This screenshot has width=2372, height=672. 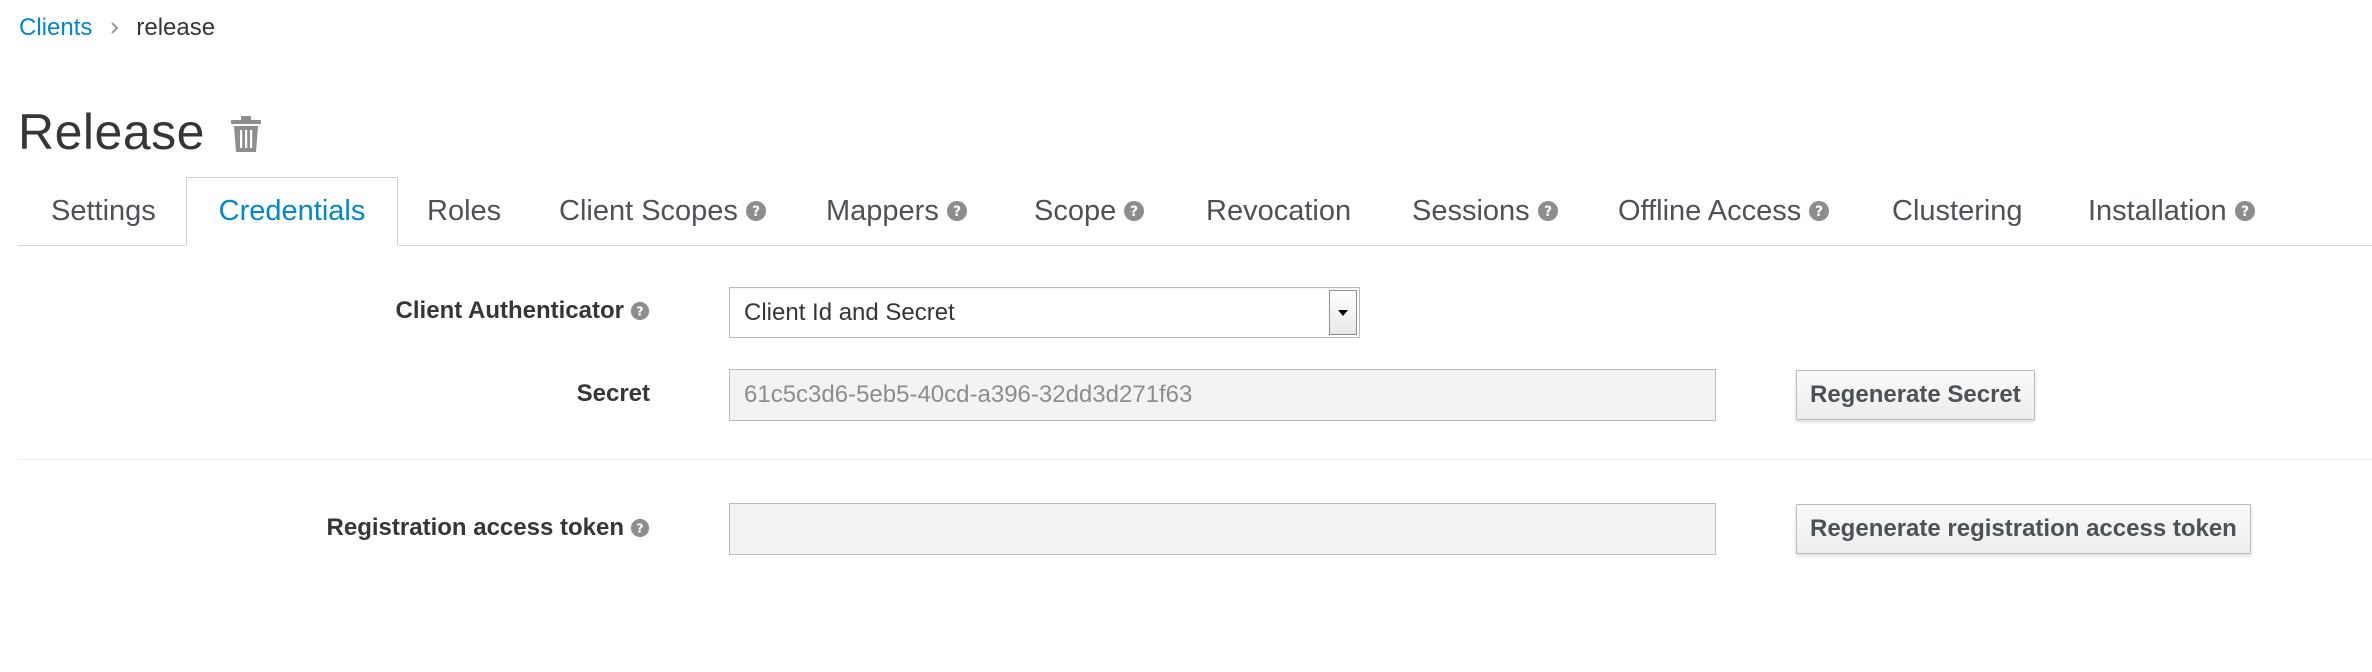 I want to click on tab-scope: Scope ?, so click(x=1089, y=211).